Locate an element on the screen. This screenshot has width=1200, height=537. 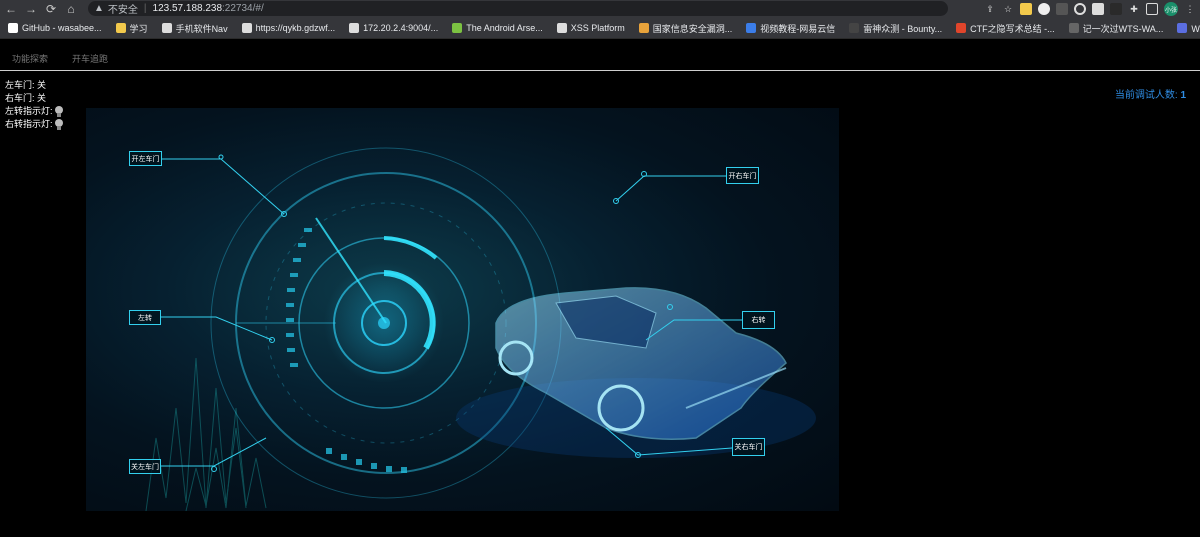
turn-left-button: 左转 is located at coordinates (145, 317).